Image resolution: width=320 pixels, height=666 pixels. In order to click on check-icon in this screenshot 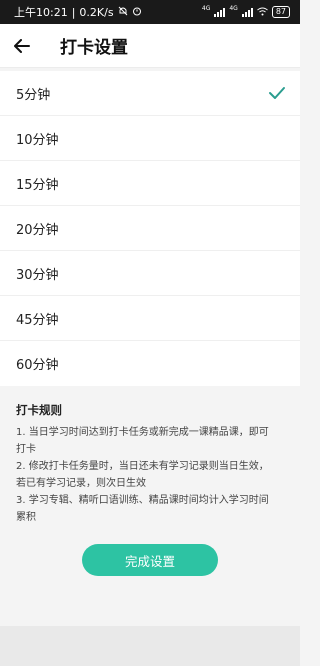, I will do `click(277, 93)`.